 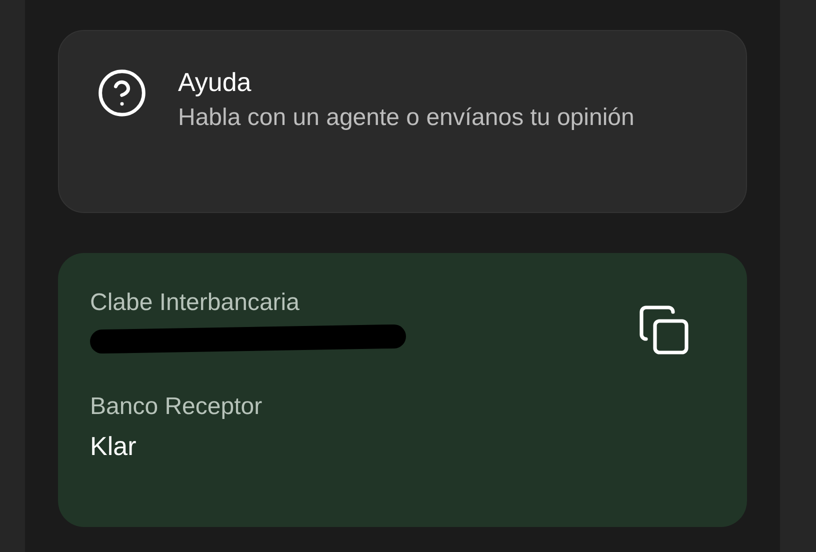 I want to click on help-subtitle: Habla con un agente o envíanos tu opinión, so click(x=407, y=118).